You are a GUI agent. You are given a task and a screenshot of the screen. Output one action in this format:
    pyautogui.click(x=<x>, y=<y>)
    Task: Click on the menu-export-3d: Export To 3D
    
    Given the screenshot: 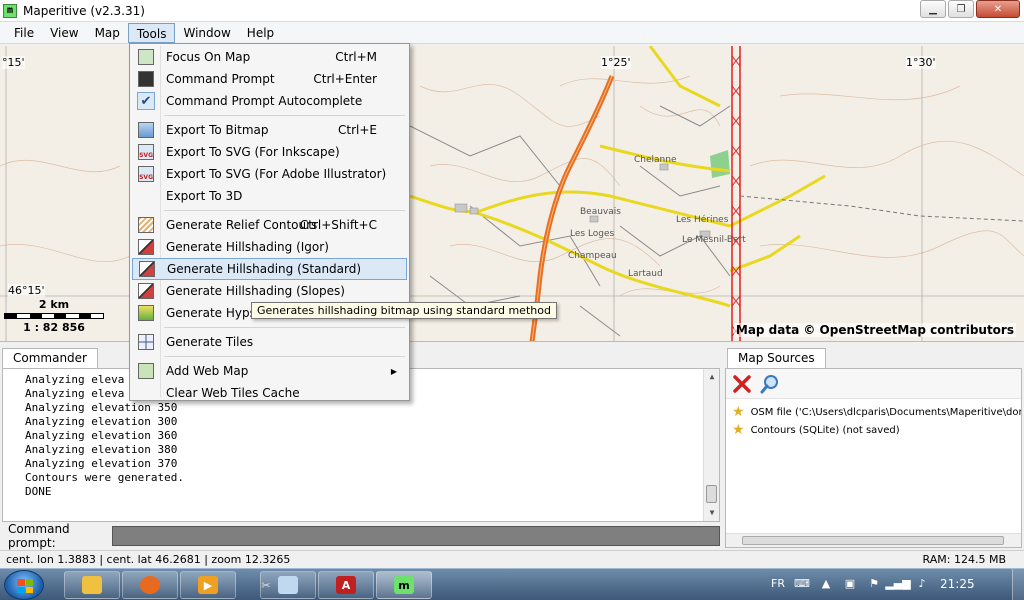 What is the action you would take?
    pyautogui.click(x=269, y=196)
    